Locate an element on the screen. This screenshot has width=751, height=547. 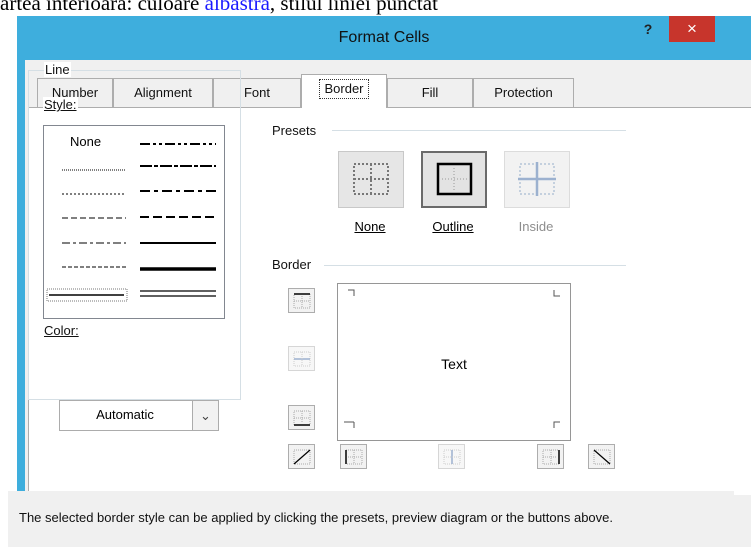
preset-inside-button is located at coordinates (537, 179).